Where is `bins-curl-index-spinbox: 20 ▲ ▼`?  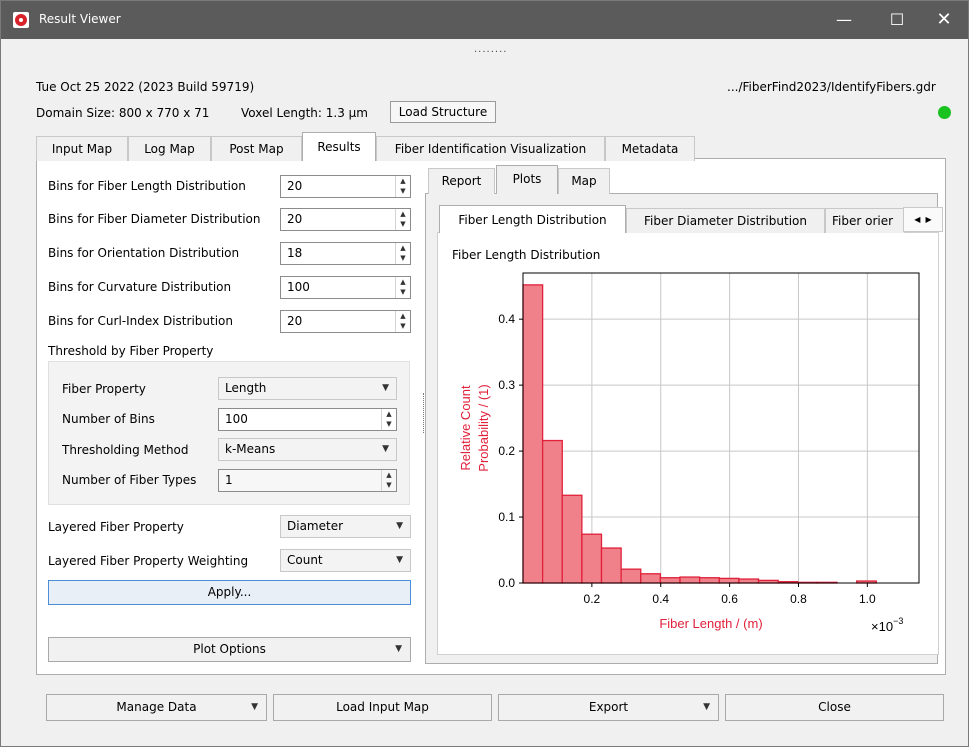 bins-curl-index-spinbox: 20 ▲ ▼ is located at coordinates (345, 321).